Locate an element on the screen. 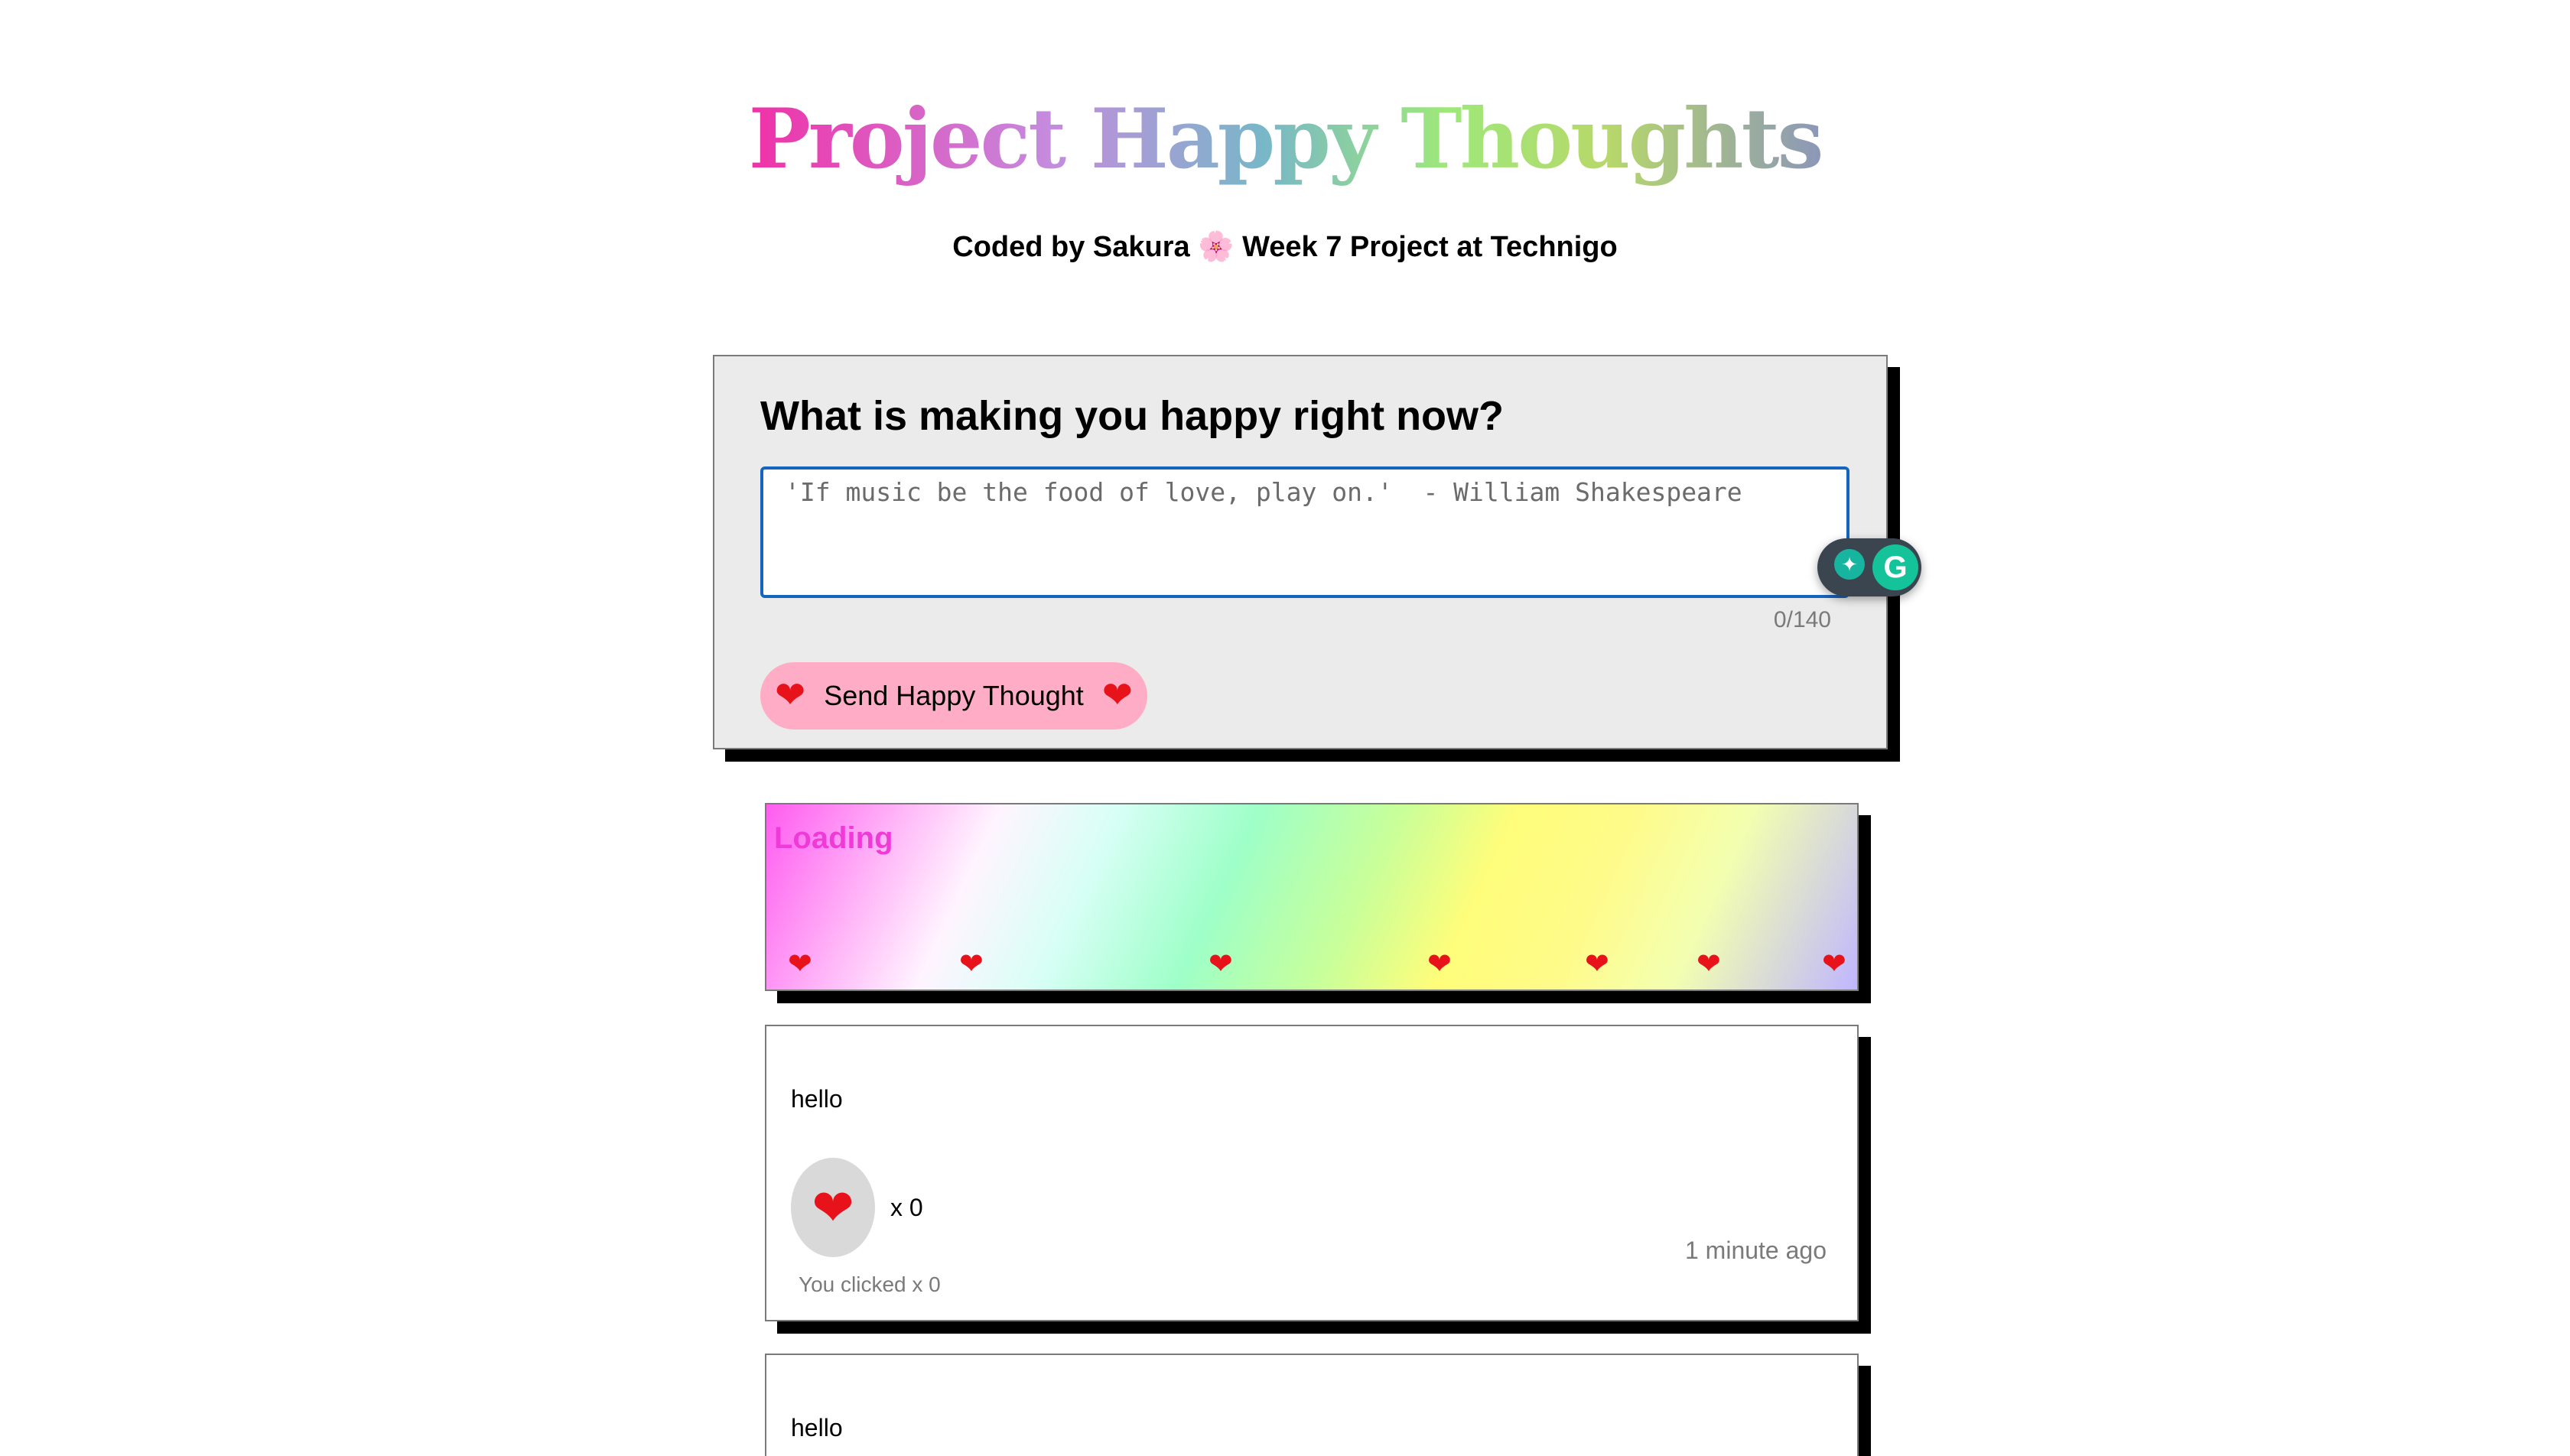 The height and width of the screenshot is (1456, 2570). like-button: ❤ is located at coordinates (833, 1207).